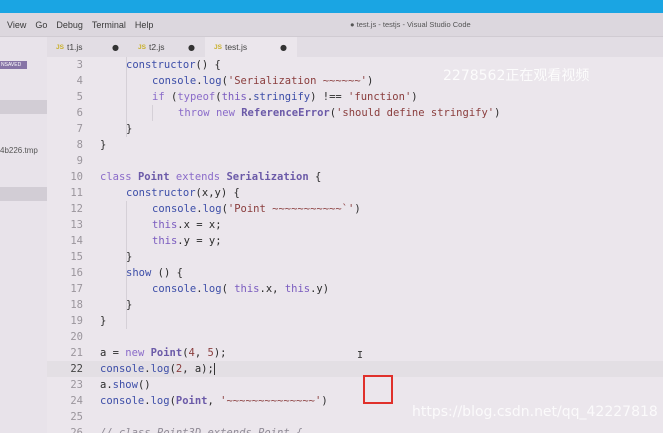 This screenshot has height=433, width=663. I want to click on code-line: 8}, so click(355, 145).